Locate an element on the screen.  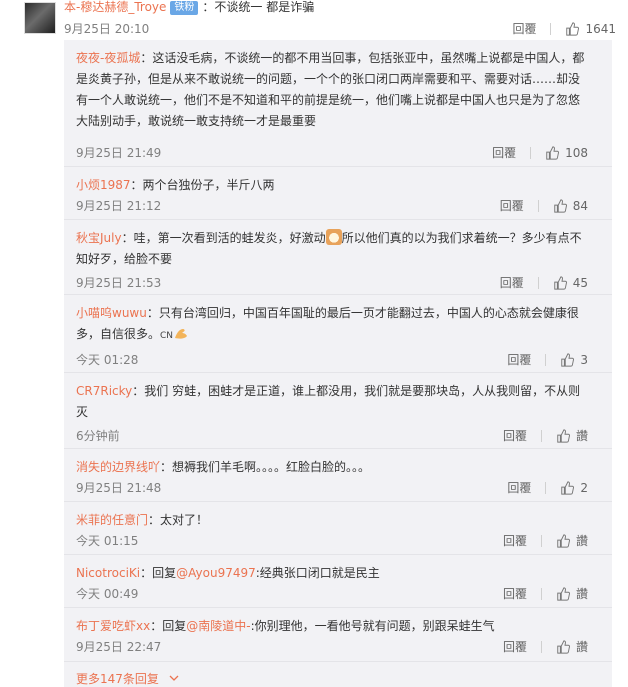
reply-actions: 回覆 84 is located at coordinates (544, 205).